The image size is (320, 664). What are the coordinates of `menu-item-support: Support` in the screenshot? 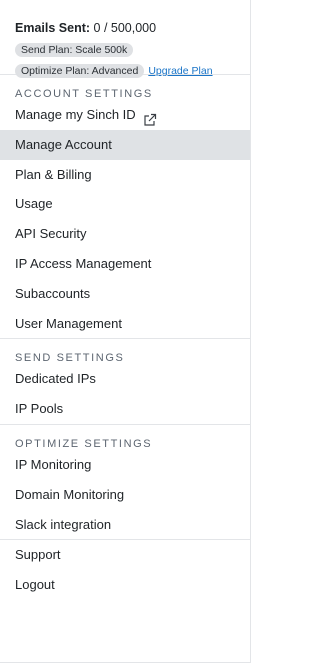 It's located at (125, 555).